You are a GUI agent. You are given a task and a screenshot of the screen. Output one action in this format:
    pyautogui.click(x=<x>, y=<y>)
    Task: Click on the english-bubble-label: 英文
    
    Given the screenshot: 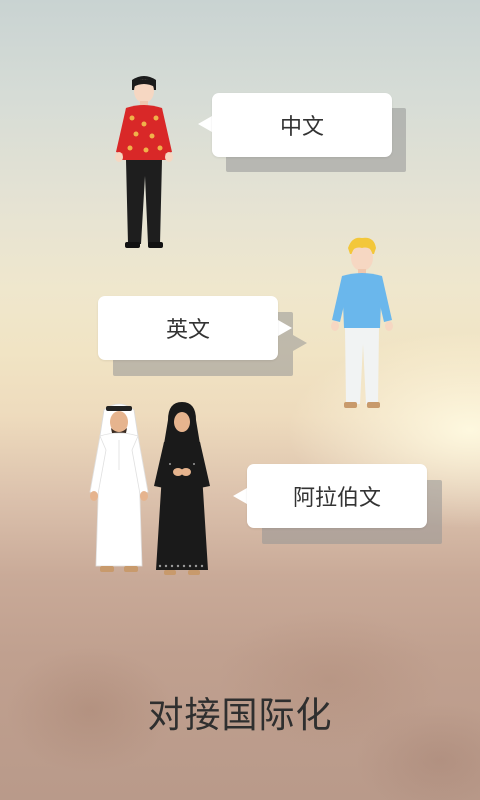 What is the action you would take?
    pyautogui.click(x=187, y=330)
    